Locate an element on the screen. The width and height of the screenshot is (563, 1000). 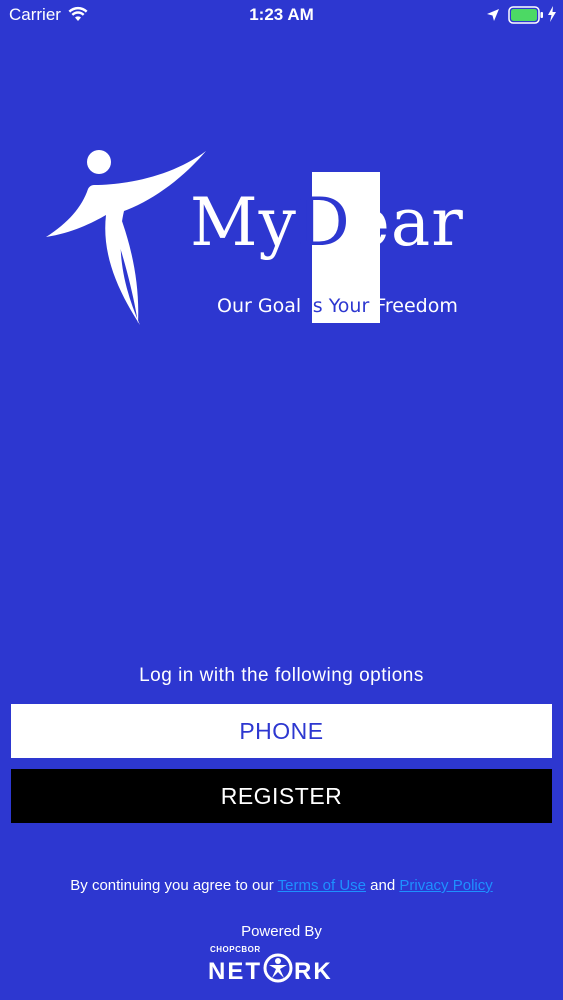
agreement-pre: By continuing you agree to our is located at coordinates (174, 885).